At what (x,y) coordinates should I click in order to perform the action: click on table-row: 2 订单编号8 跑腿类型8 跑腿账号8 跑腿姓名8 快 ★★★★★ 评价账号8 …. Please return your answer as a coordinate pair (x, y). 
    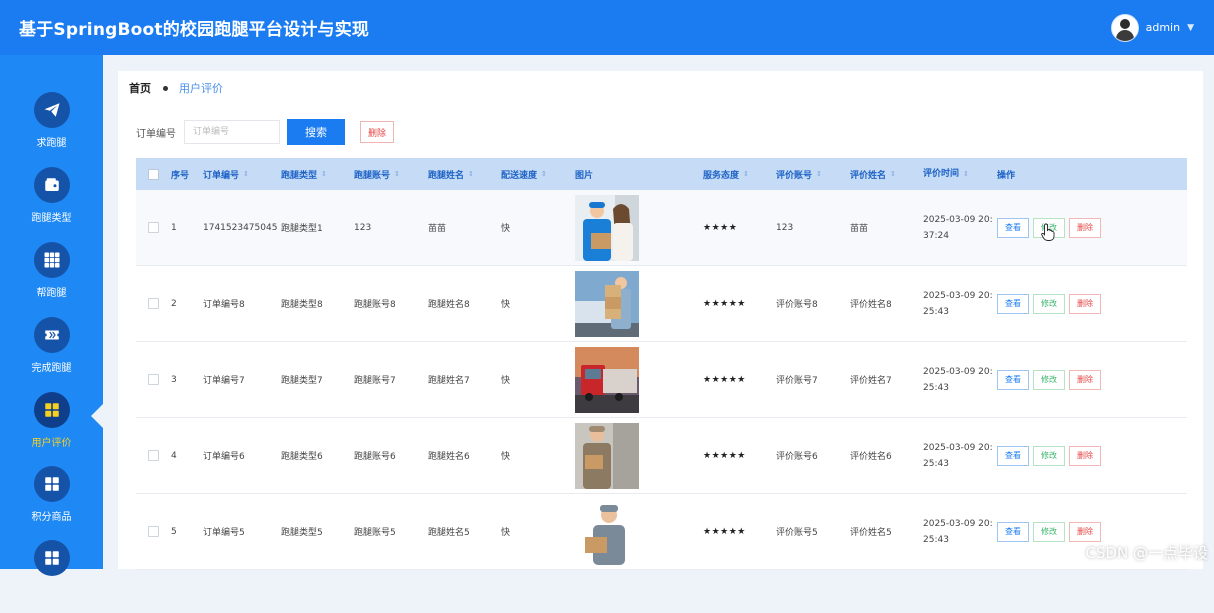
    Looking at the image, I should click on (661, 304).